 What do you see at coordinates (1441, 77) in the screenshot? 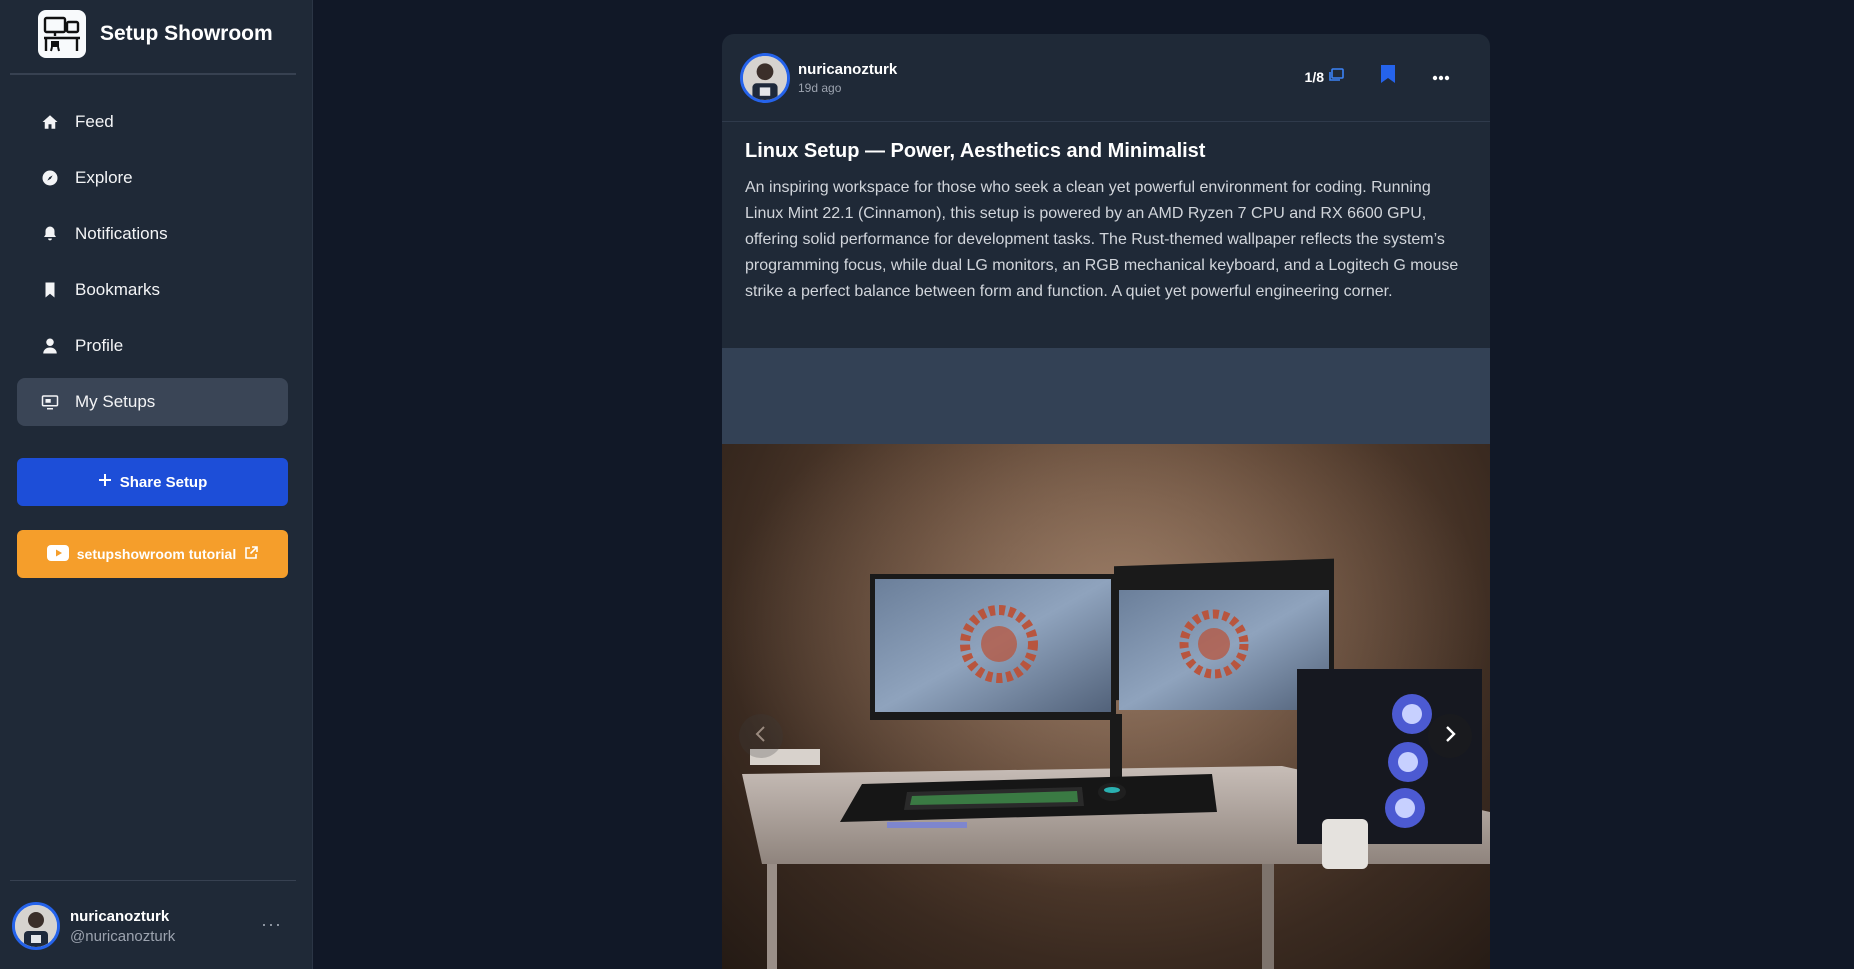
I see `more-options-icon` at bounding box center [1441, 77].